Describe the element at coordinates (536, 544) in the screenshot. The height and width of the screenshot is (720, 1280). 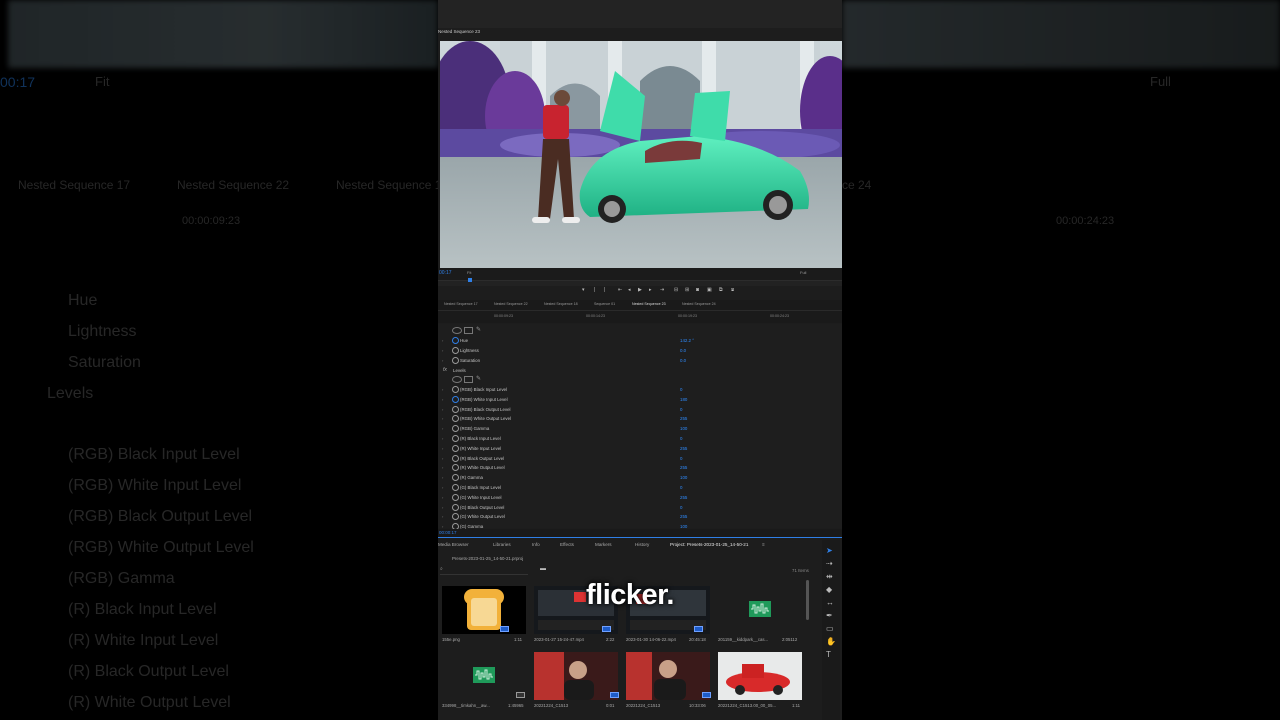
I see `tab-info: Info` at that location.